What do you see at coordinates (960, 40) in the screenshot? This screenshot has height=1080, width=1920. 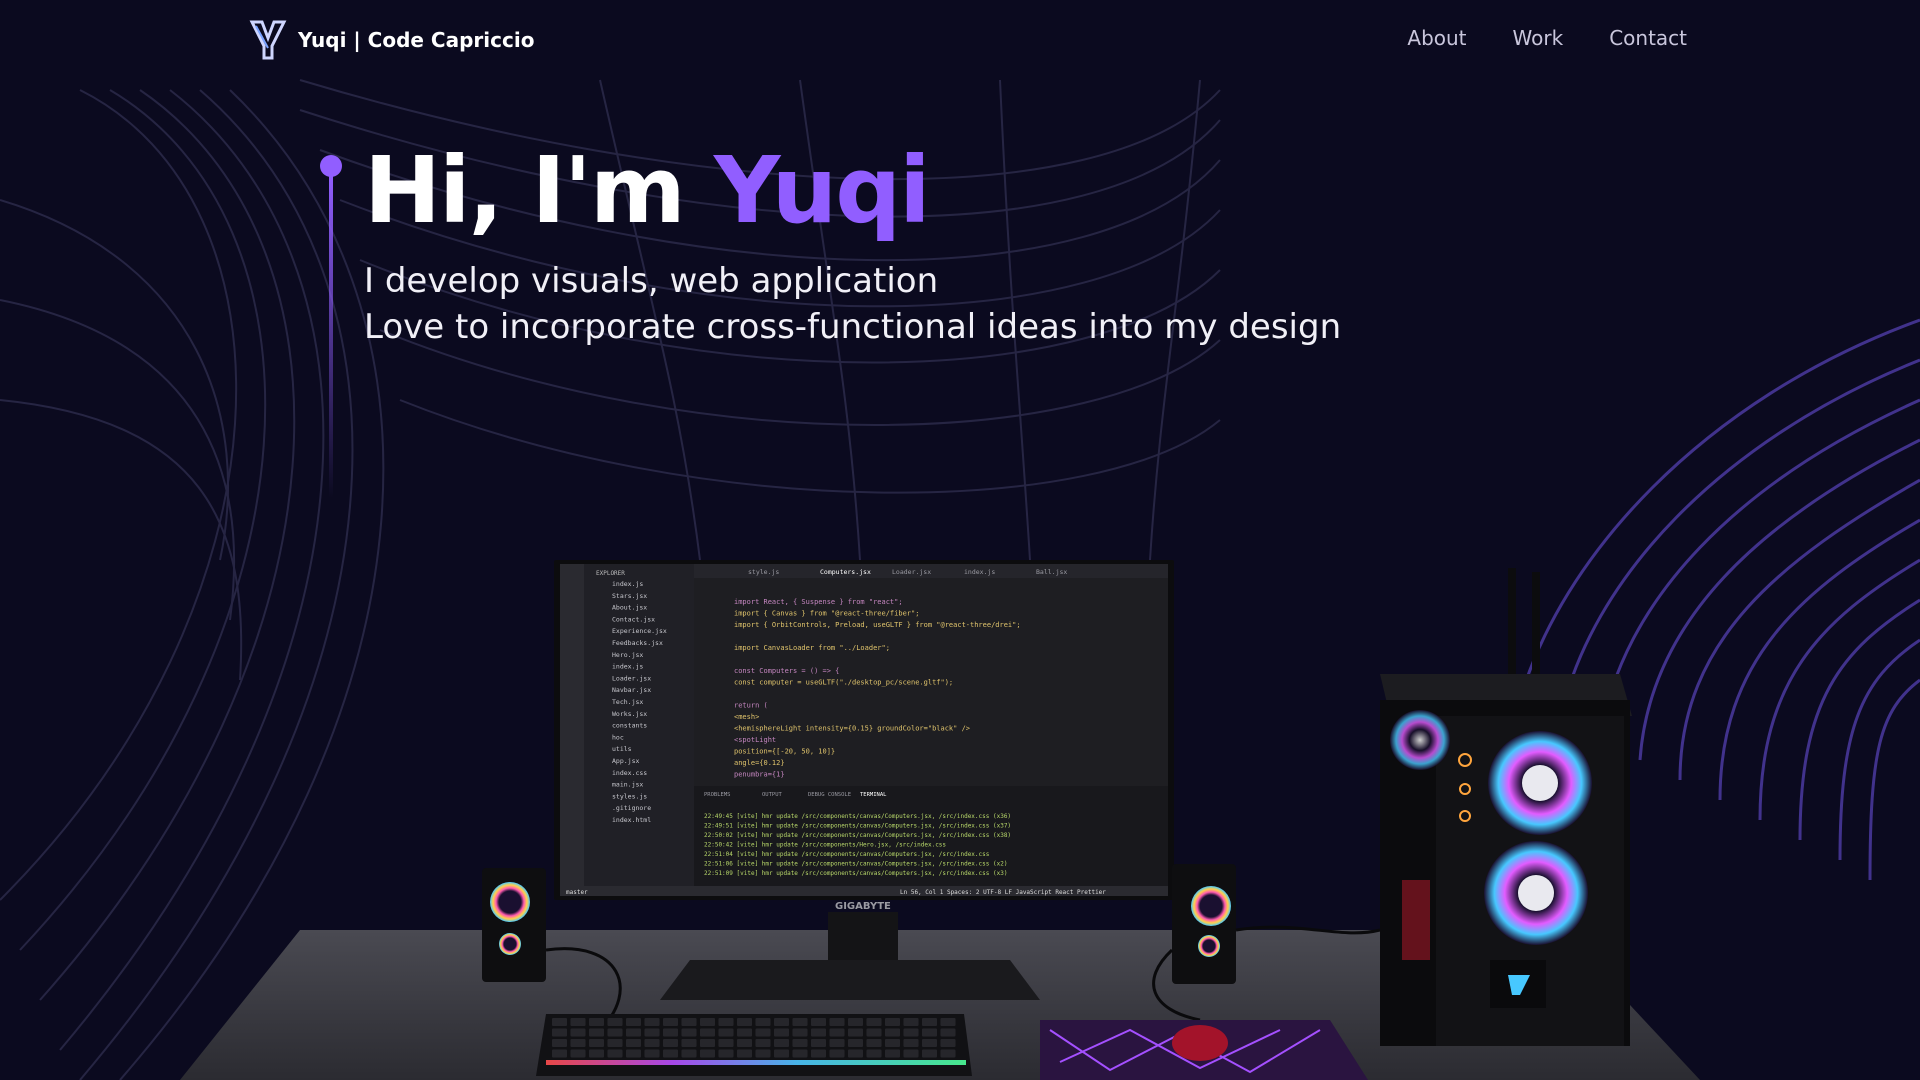 I see `navbar: Yuqi | Code Capriccio About Work Contact` at bounding box center [960, 40].